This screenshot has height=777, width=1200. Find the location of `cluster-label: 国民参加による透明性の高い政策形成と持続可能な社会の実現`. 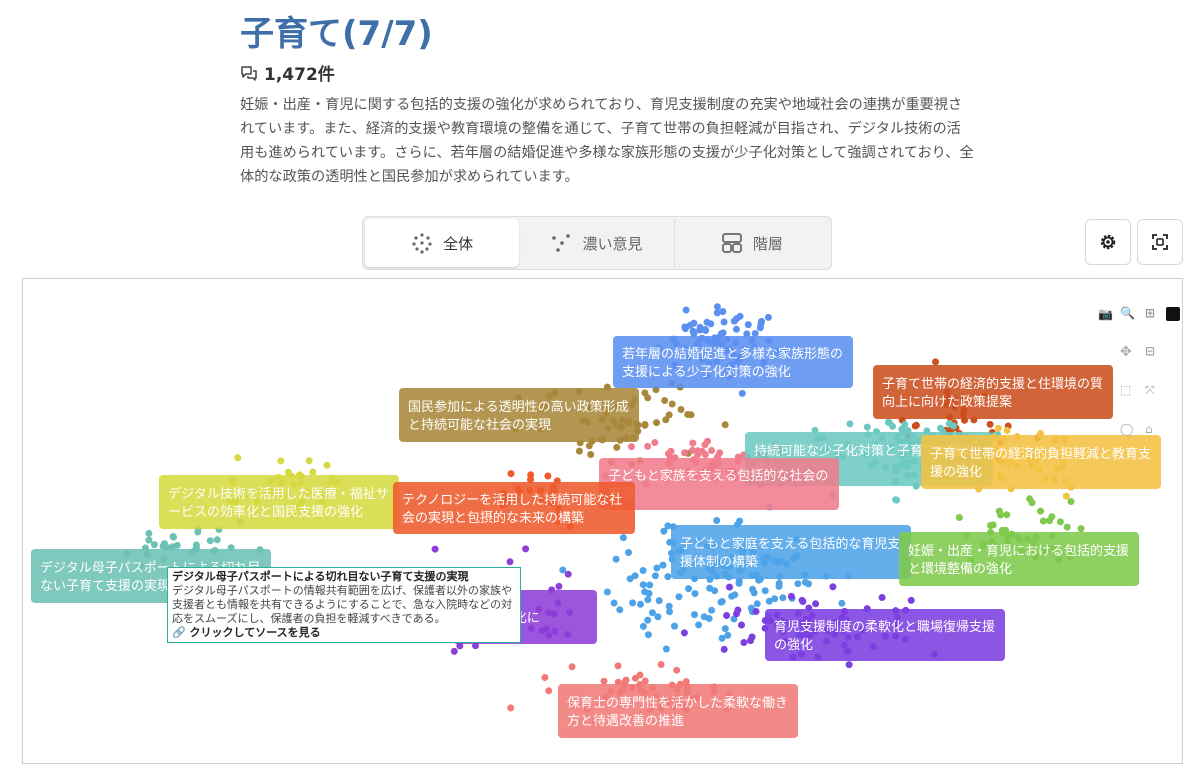

cluster-label: 国民参加による透明性の高い政策形成と持続可能な社会の実現 is located at coordinates (519, 415).